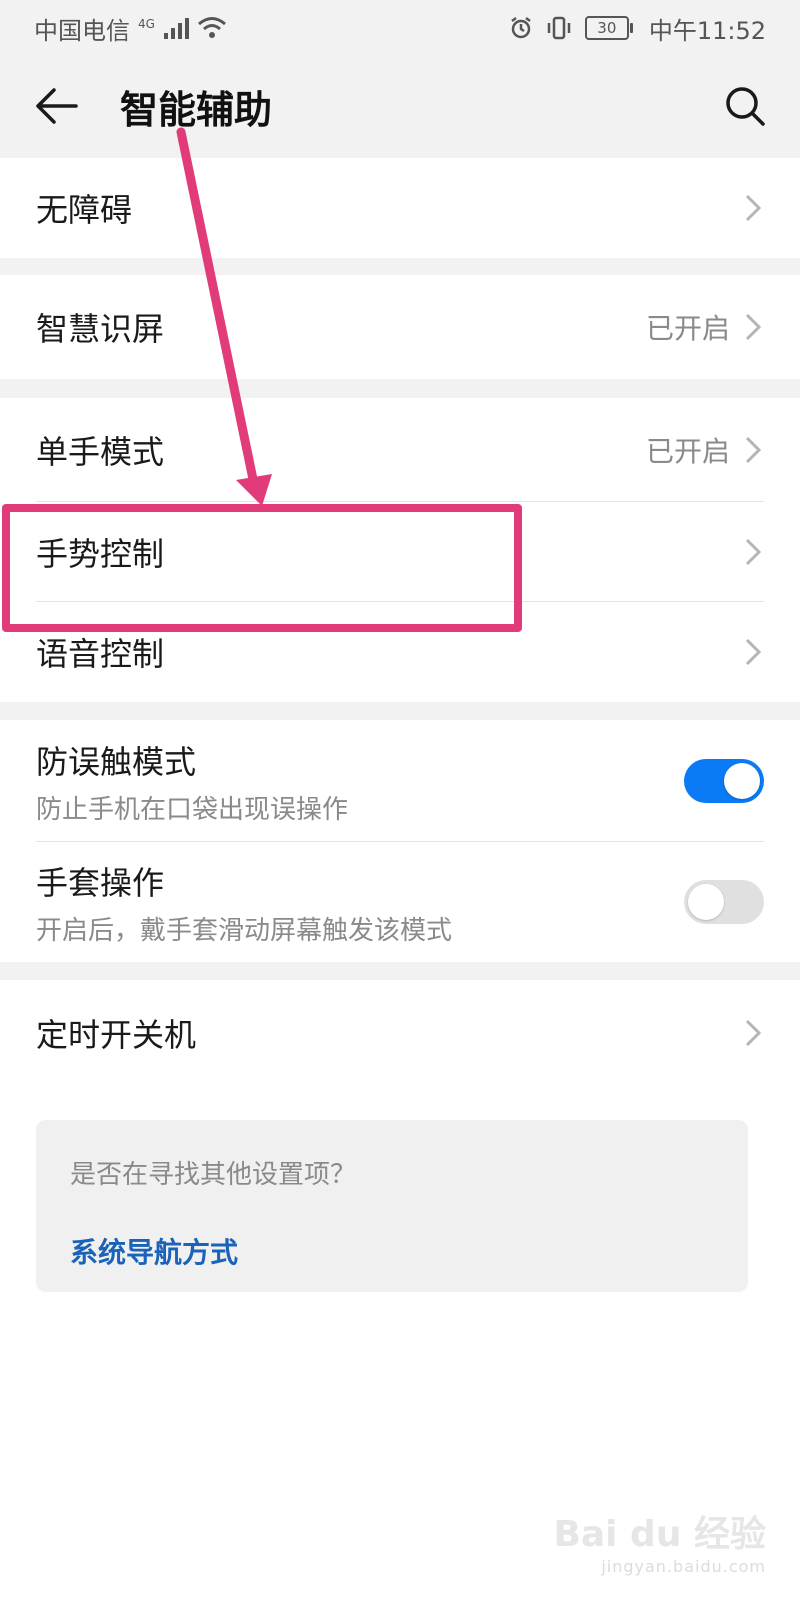  What do you see at coordinates (745, 106) in the screenshot?
I see `search-icon` at bounding box center [745, 106].